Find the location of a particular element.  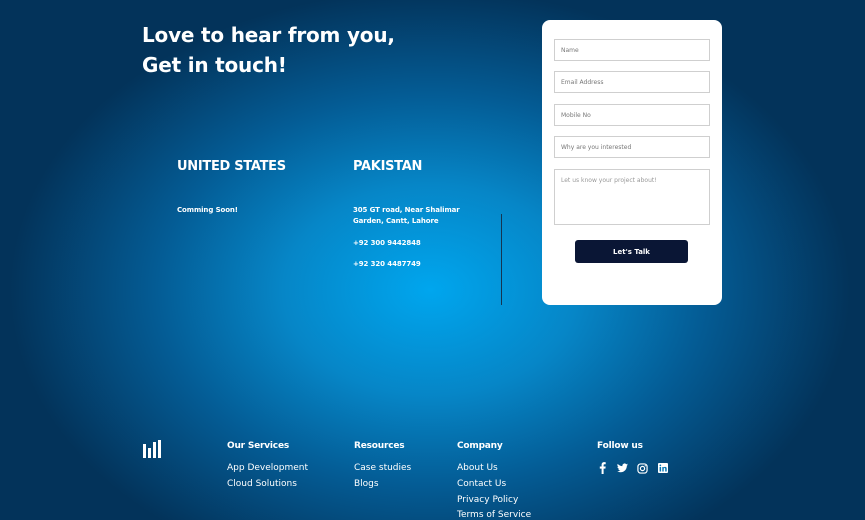

project-textarea is located at coordinates (632, 197).